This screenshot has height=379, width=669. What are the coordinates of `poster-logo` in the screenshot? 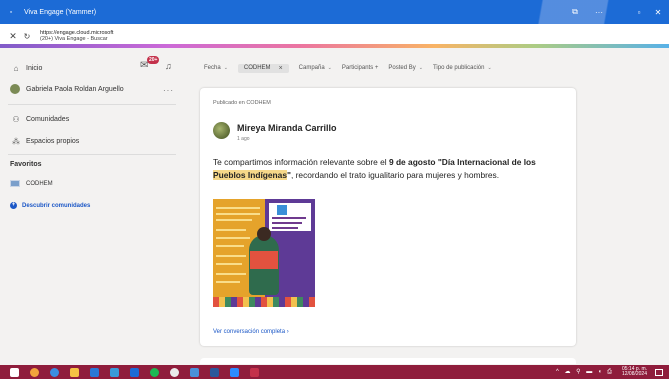 It's located at (282, 210).